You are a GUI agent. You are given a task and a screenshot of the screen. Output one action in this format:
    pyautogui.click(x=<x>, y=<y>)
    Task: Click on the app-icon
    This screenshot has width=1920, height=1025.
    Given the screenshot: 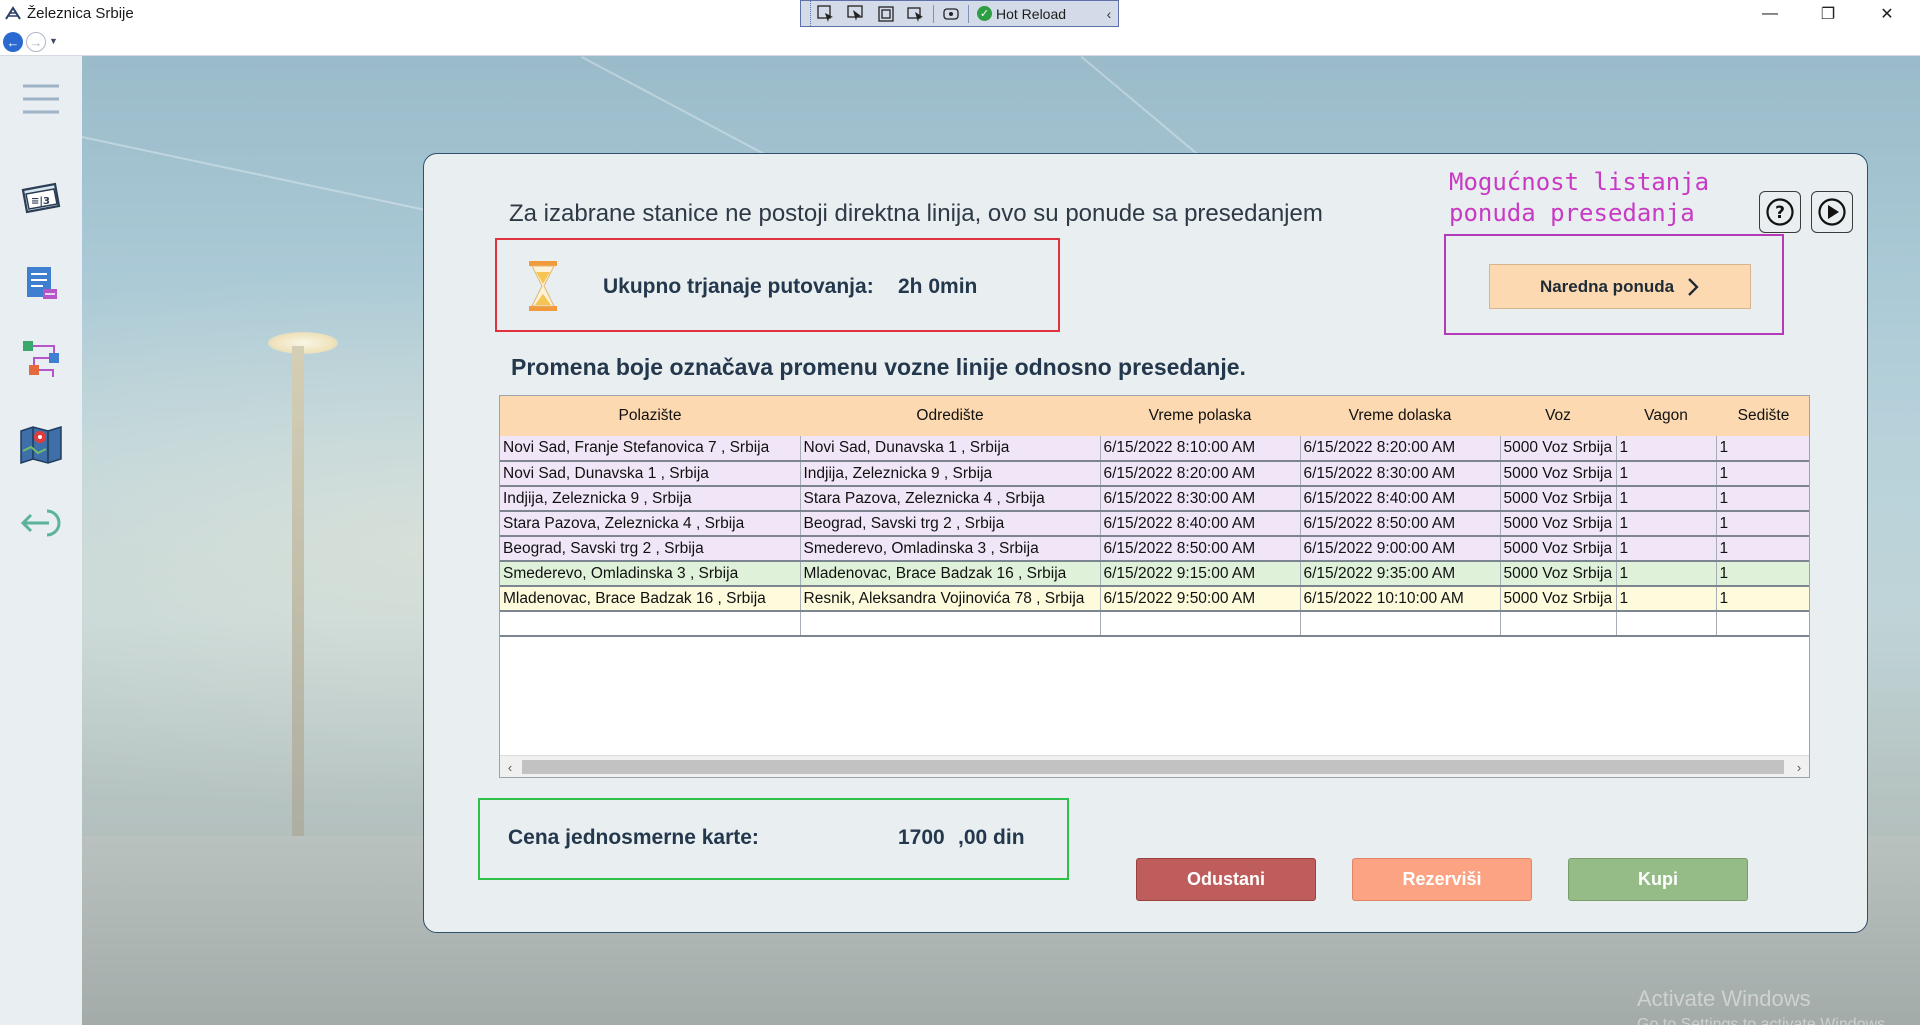 What is the action you would take?
    pyautogui.click(x=13, y=13)
    